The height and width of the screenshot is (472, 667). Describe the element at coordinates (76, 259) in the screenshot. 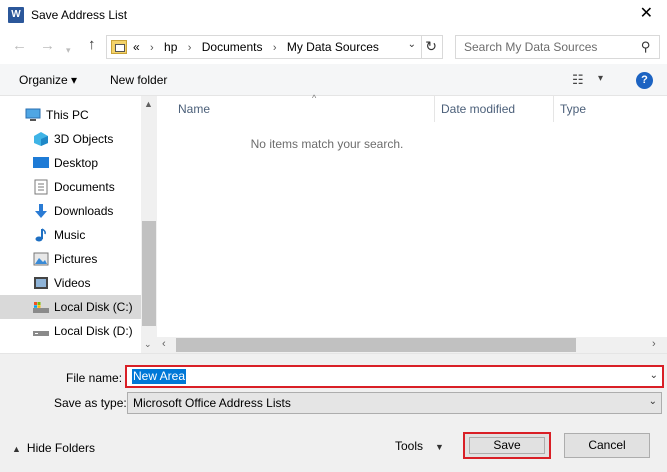

I see `sidebar-item-label: Pictures` at that location.